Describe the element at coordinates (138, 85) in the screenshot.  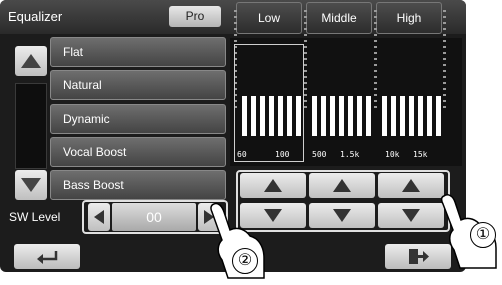
I see `preset-natural: Natural` at that location.